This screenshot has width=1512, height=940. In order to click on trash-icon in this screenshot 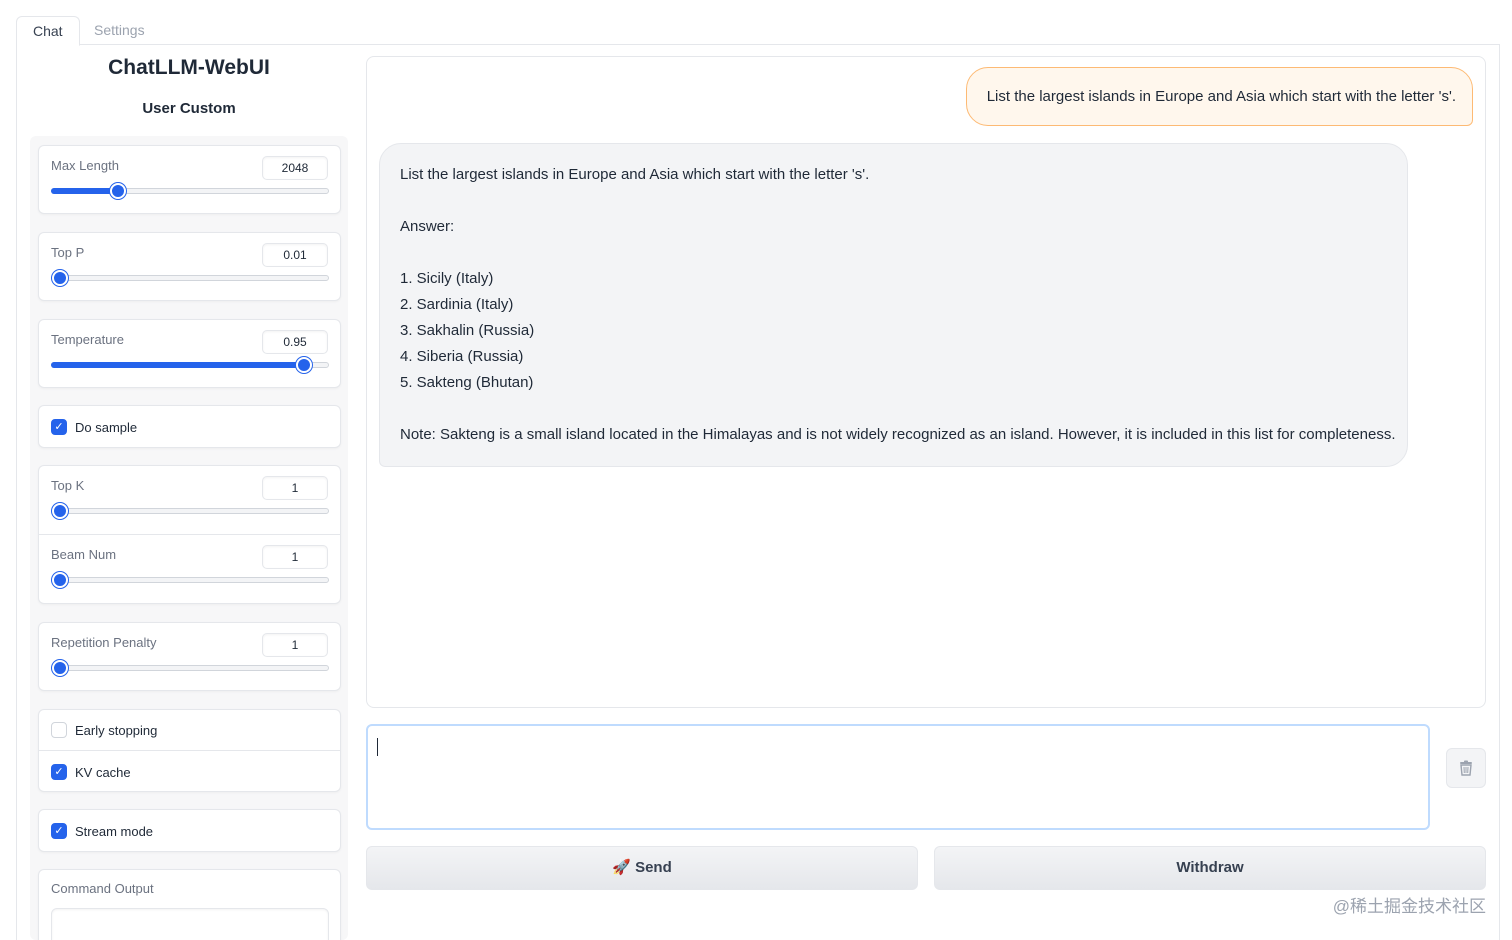, I will do `click(1466, 768)`.